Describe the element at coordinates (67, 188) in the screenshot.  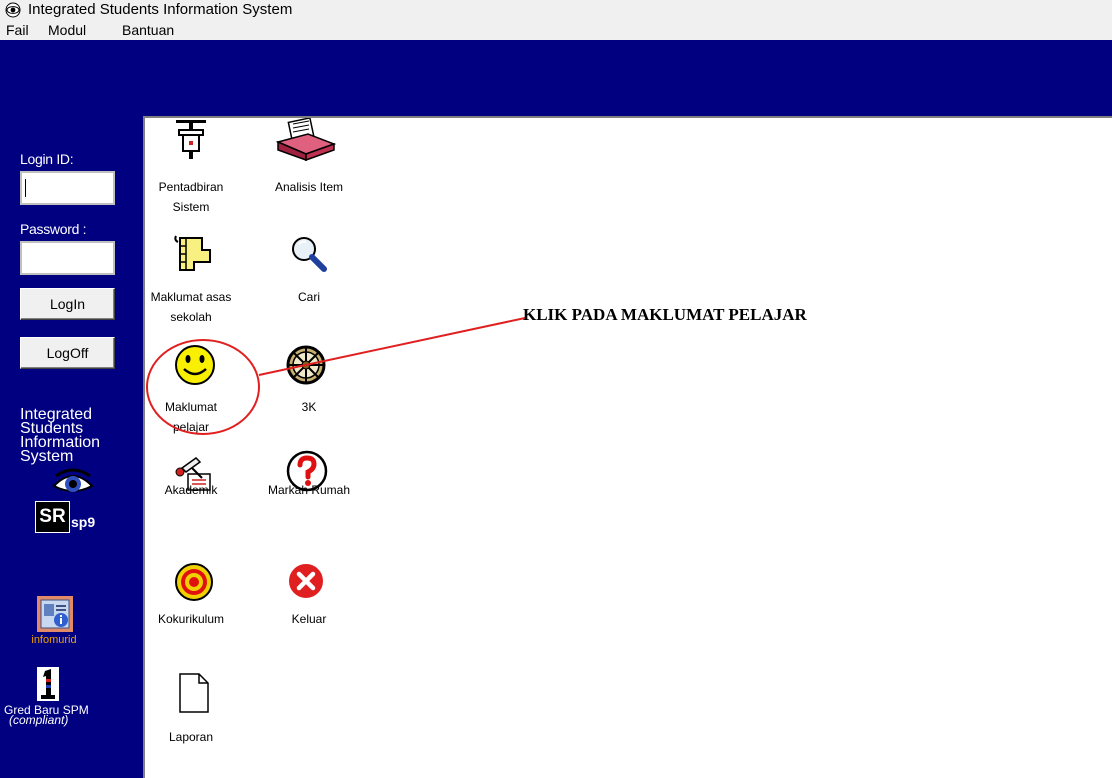
I see `login-id-input` at that location.